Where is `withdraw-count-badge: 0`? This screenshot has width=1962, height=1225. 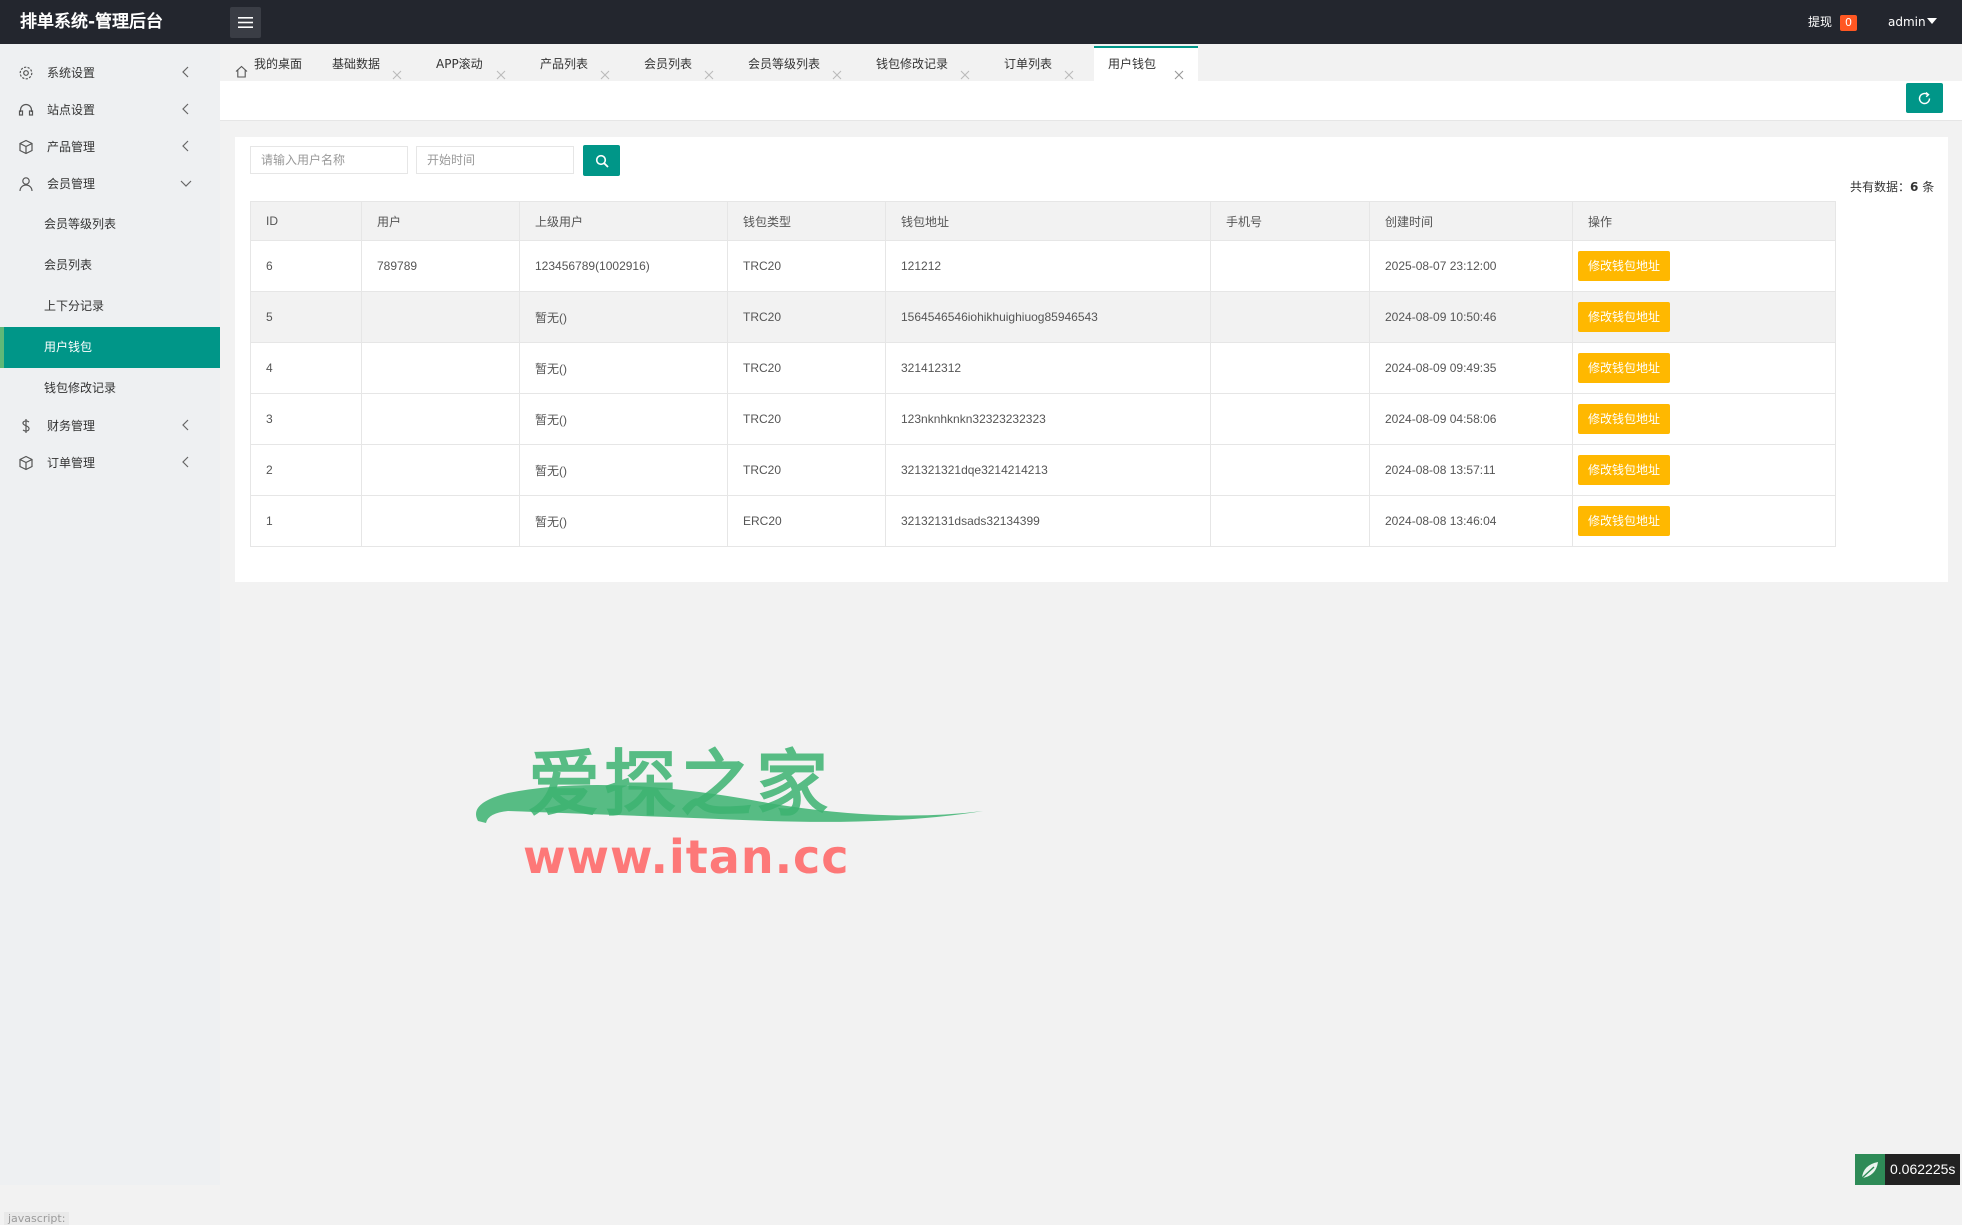 withdraw-count-badge: 0 is located at coordinates (1848, 23).